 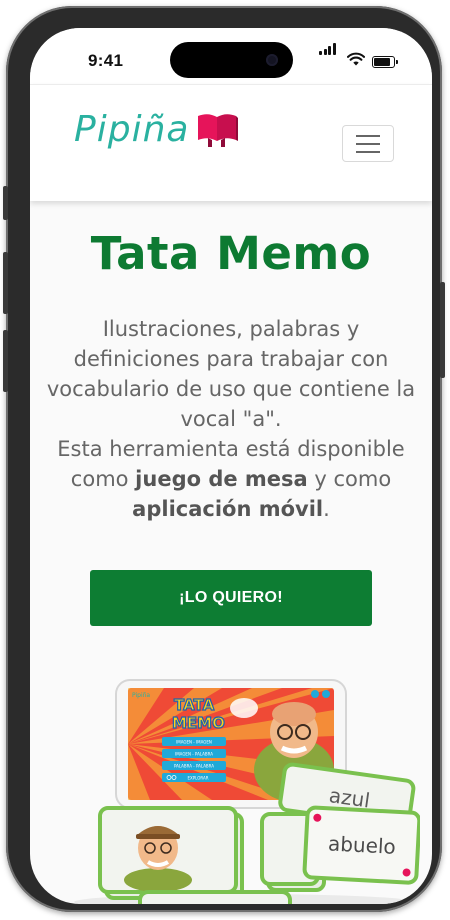 I want to click on brand-logo-text: Pipiña, so click(x=132, y=129).